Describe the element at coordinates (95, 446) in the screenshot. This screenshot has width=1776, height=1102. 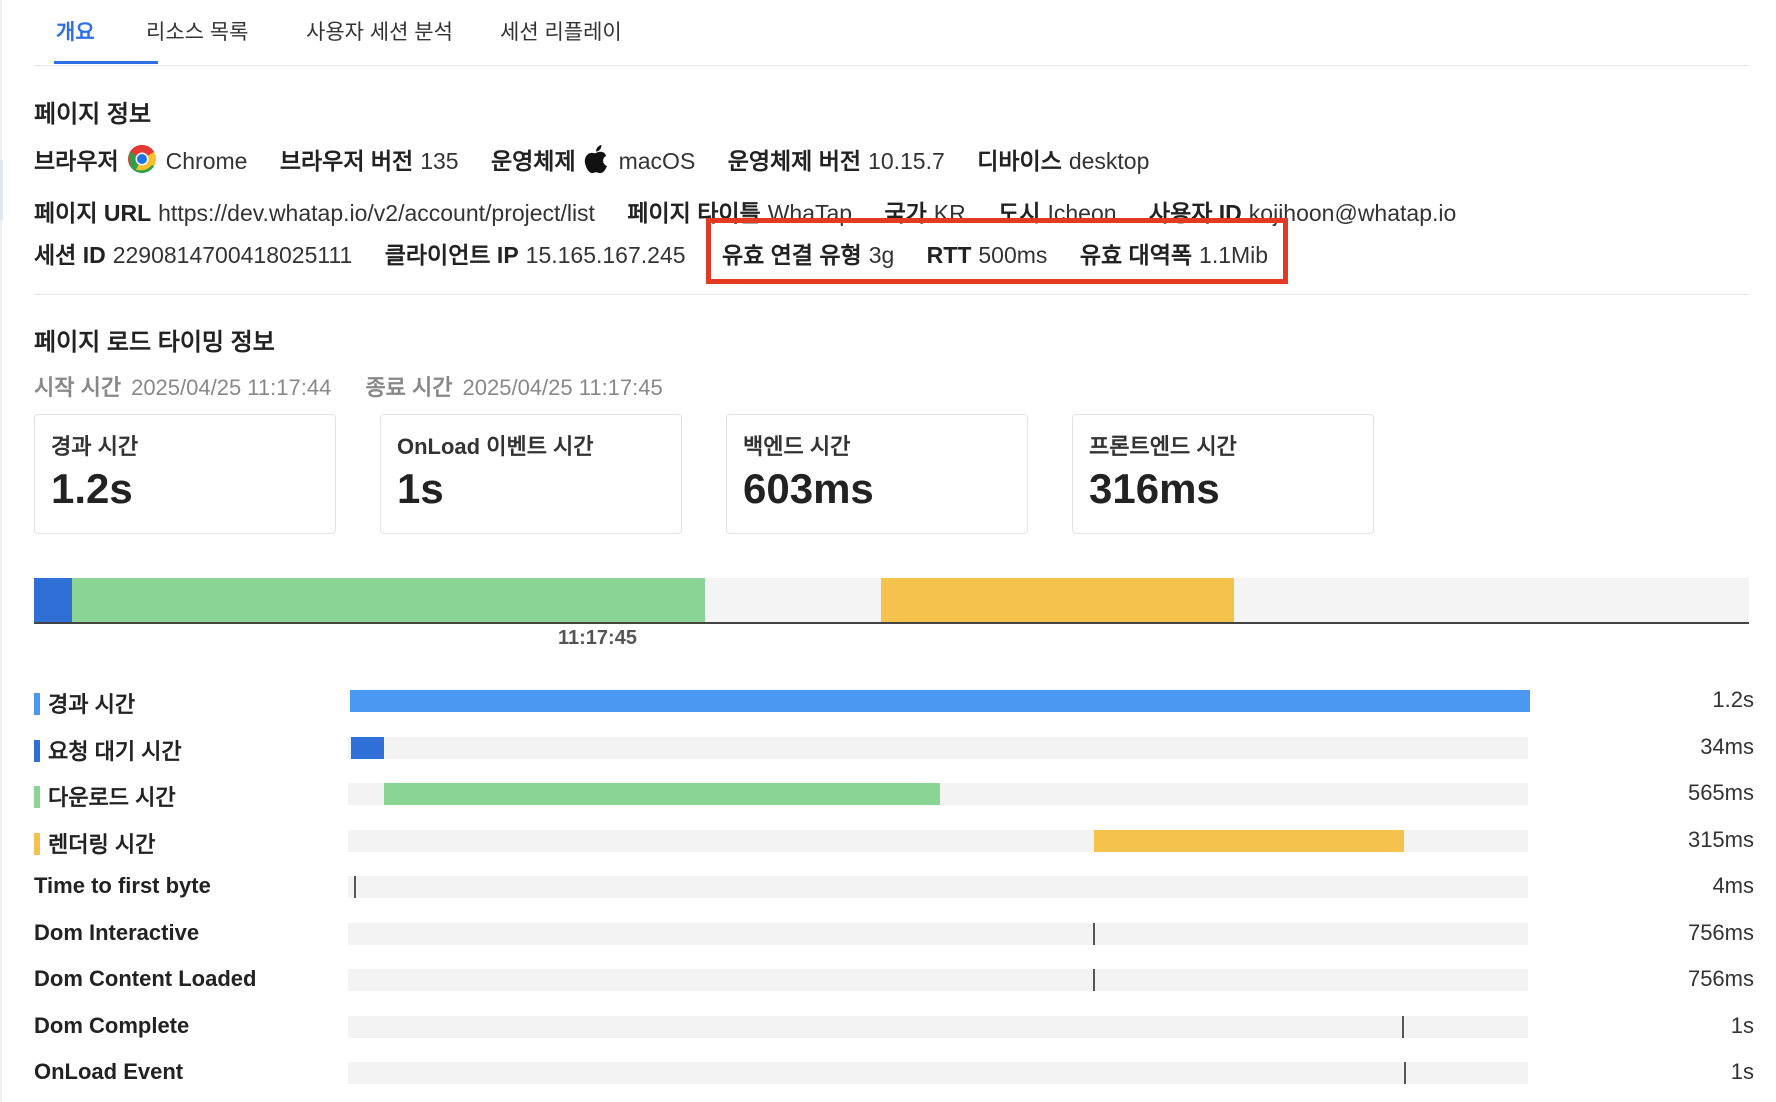
I see `metric-card-label: 경과 시간` at that location.